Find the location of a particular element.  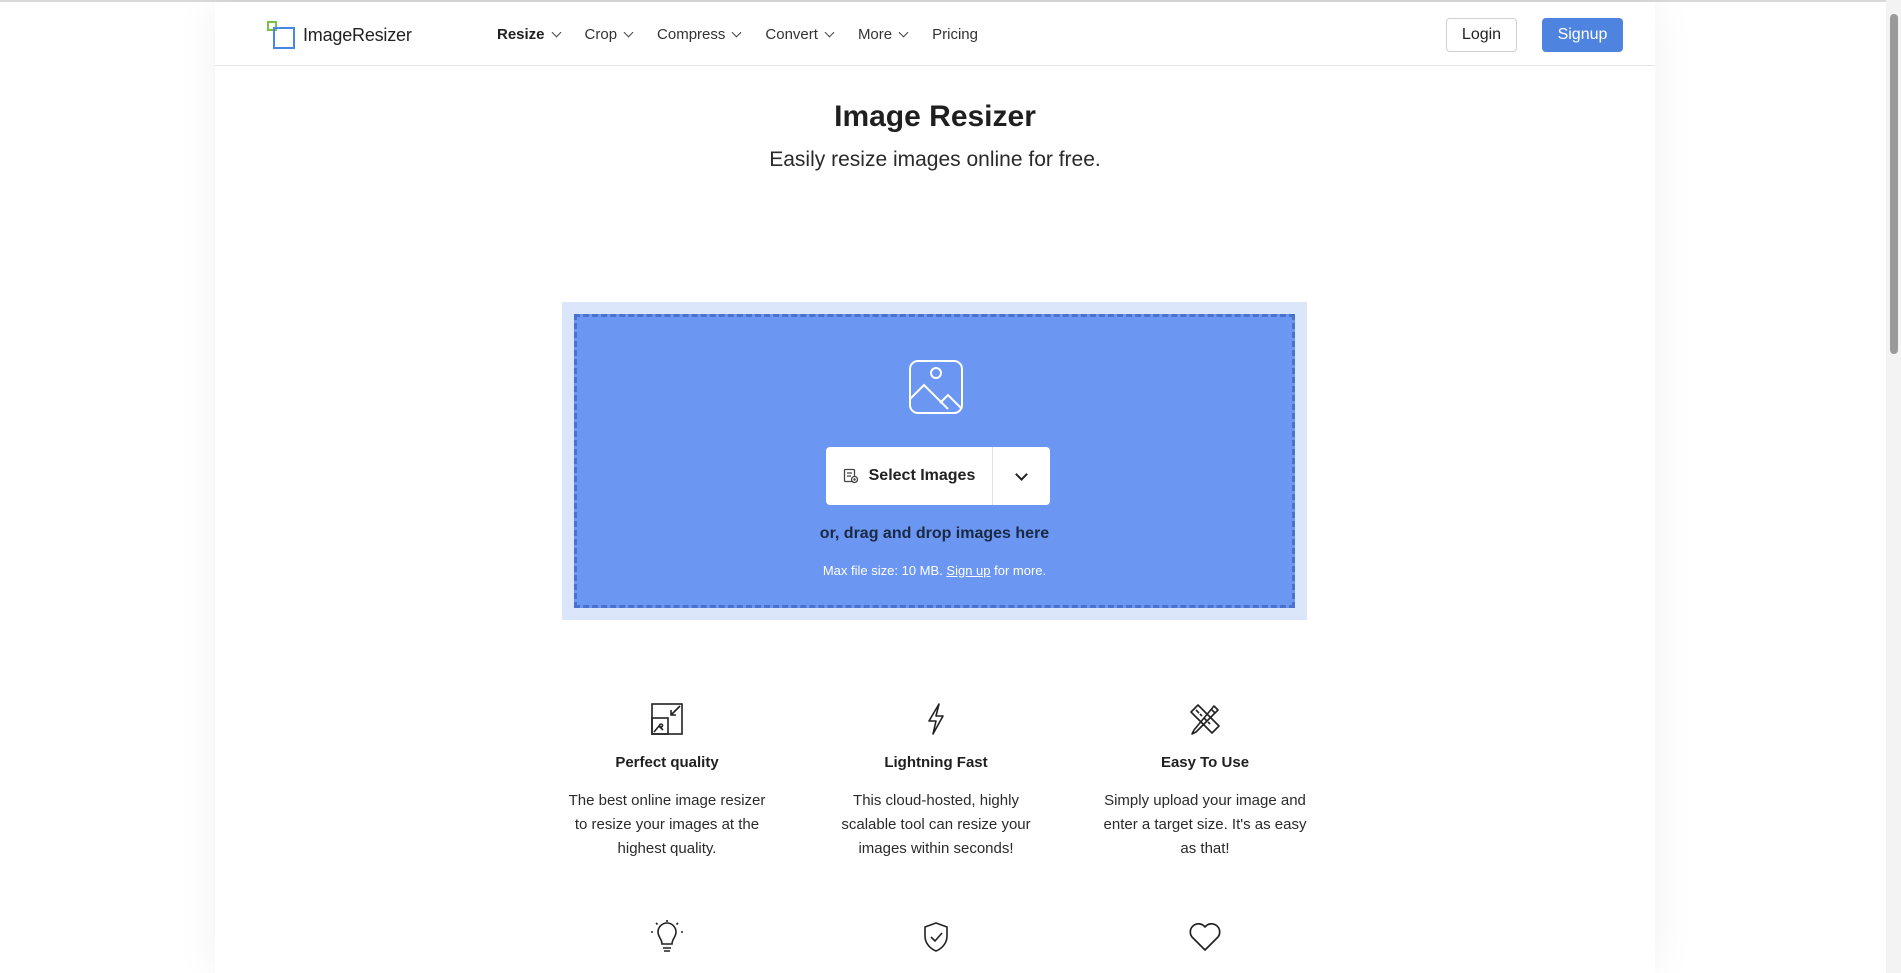

resize-icon is located at coordinates (667, 719).